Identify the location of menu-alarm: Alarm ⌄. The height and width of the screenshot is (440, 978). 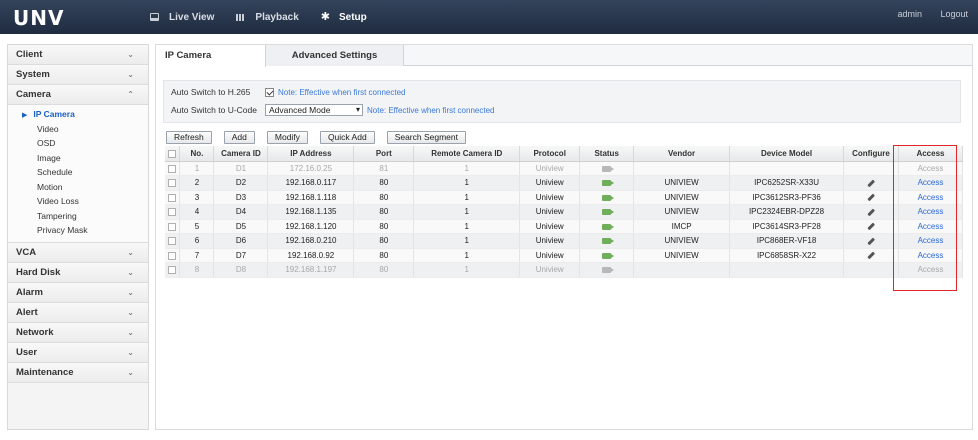
(78, 292).